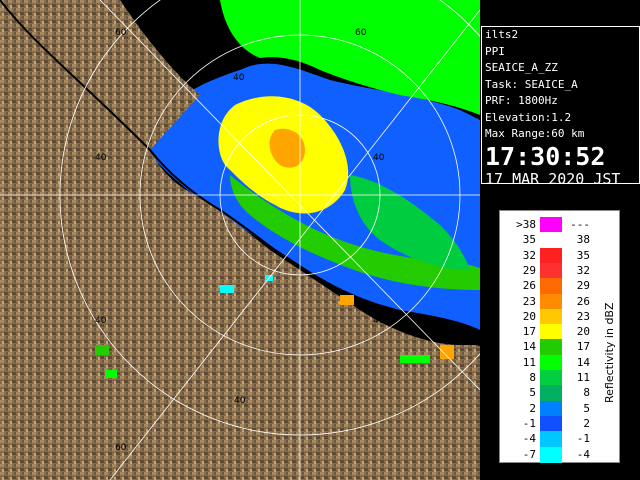 The width and height of the screenshot is (640, 480). I want to click on range-label-3: 40, so click(239, 78).